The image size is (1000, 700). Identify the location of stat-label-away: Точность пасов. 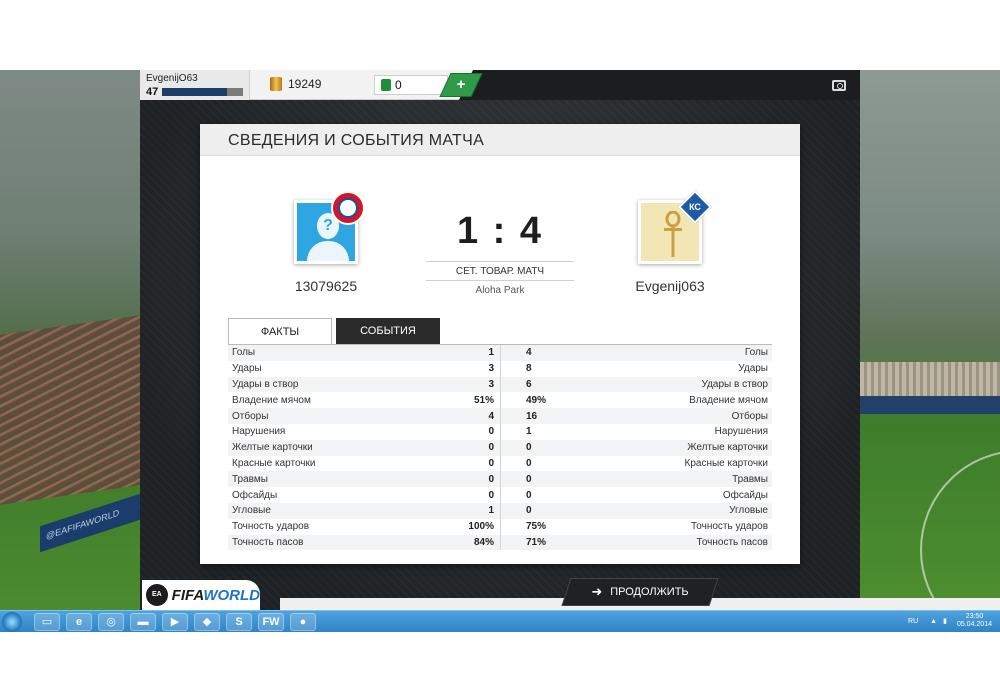
(732, 542).